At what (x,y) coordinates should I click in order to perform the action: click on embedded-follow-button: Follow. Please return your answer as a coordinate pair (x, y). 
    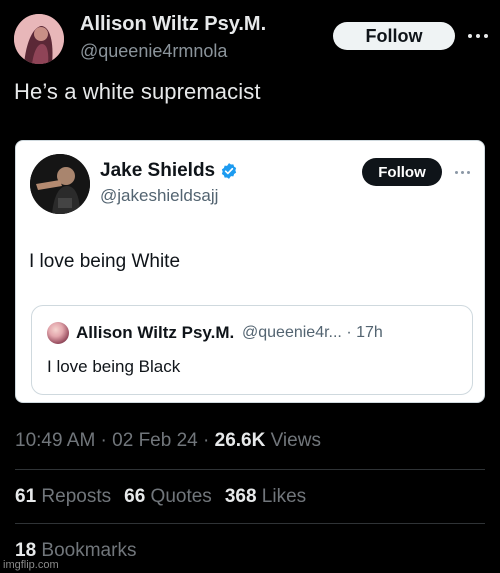
    Looking at the image, I should click on (402, 172).